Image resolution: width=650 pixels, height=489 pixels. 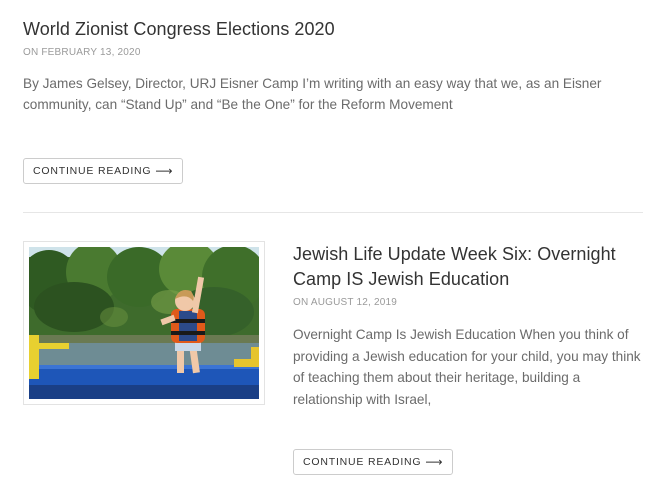 I want to click on post-title: World Zionist Congress Elections 2020, so click(x=333, y=29).